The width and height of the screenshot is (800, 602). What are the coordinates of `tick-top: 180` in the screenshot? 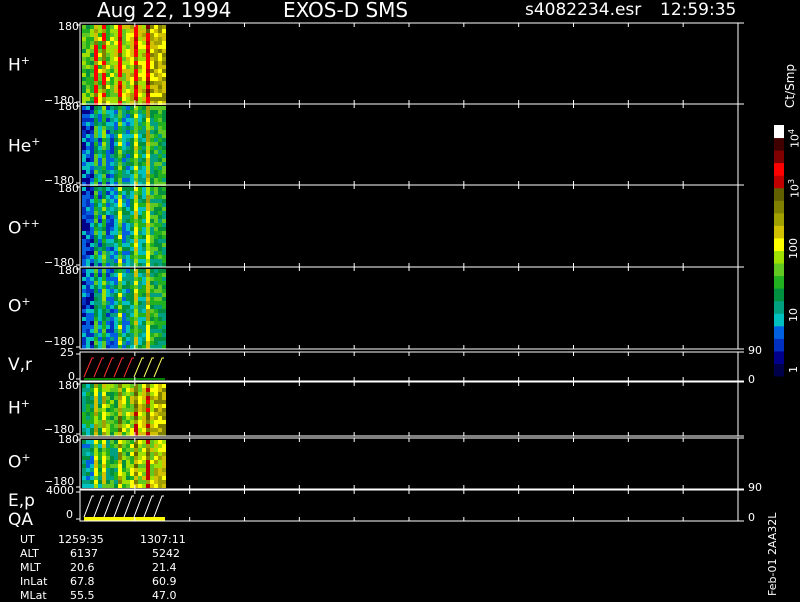 It's located at (68, 385).